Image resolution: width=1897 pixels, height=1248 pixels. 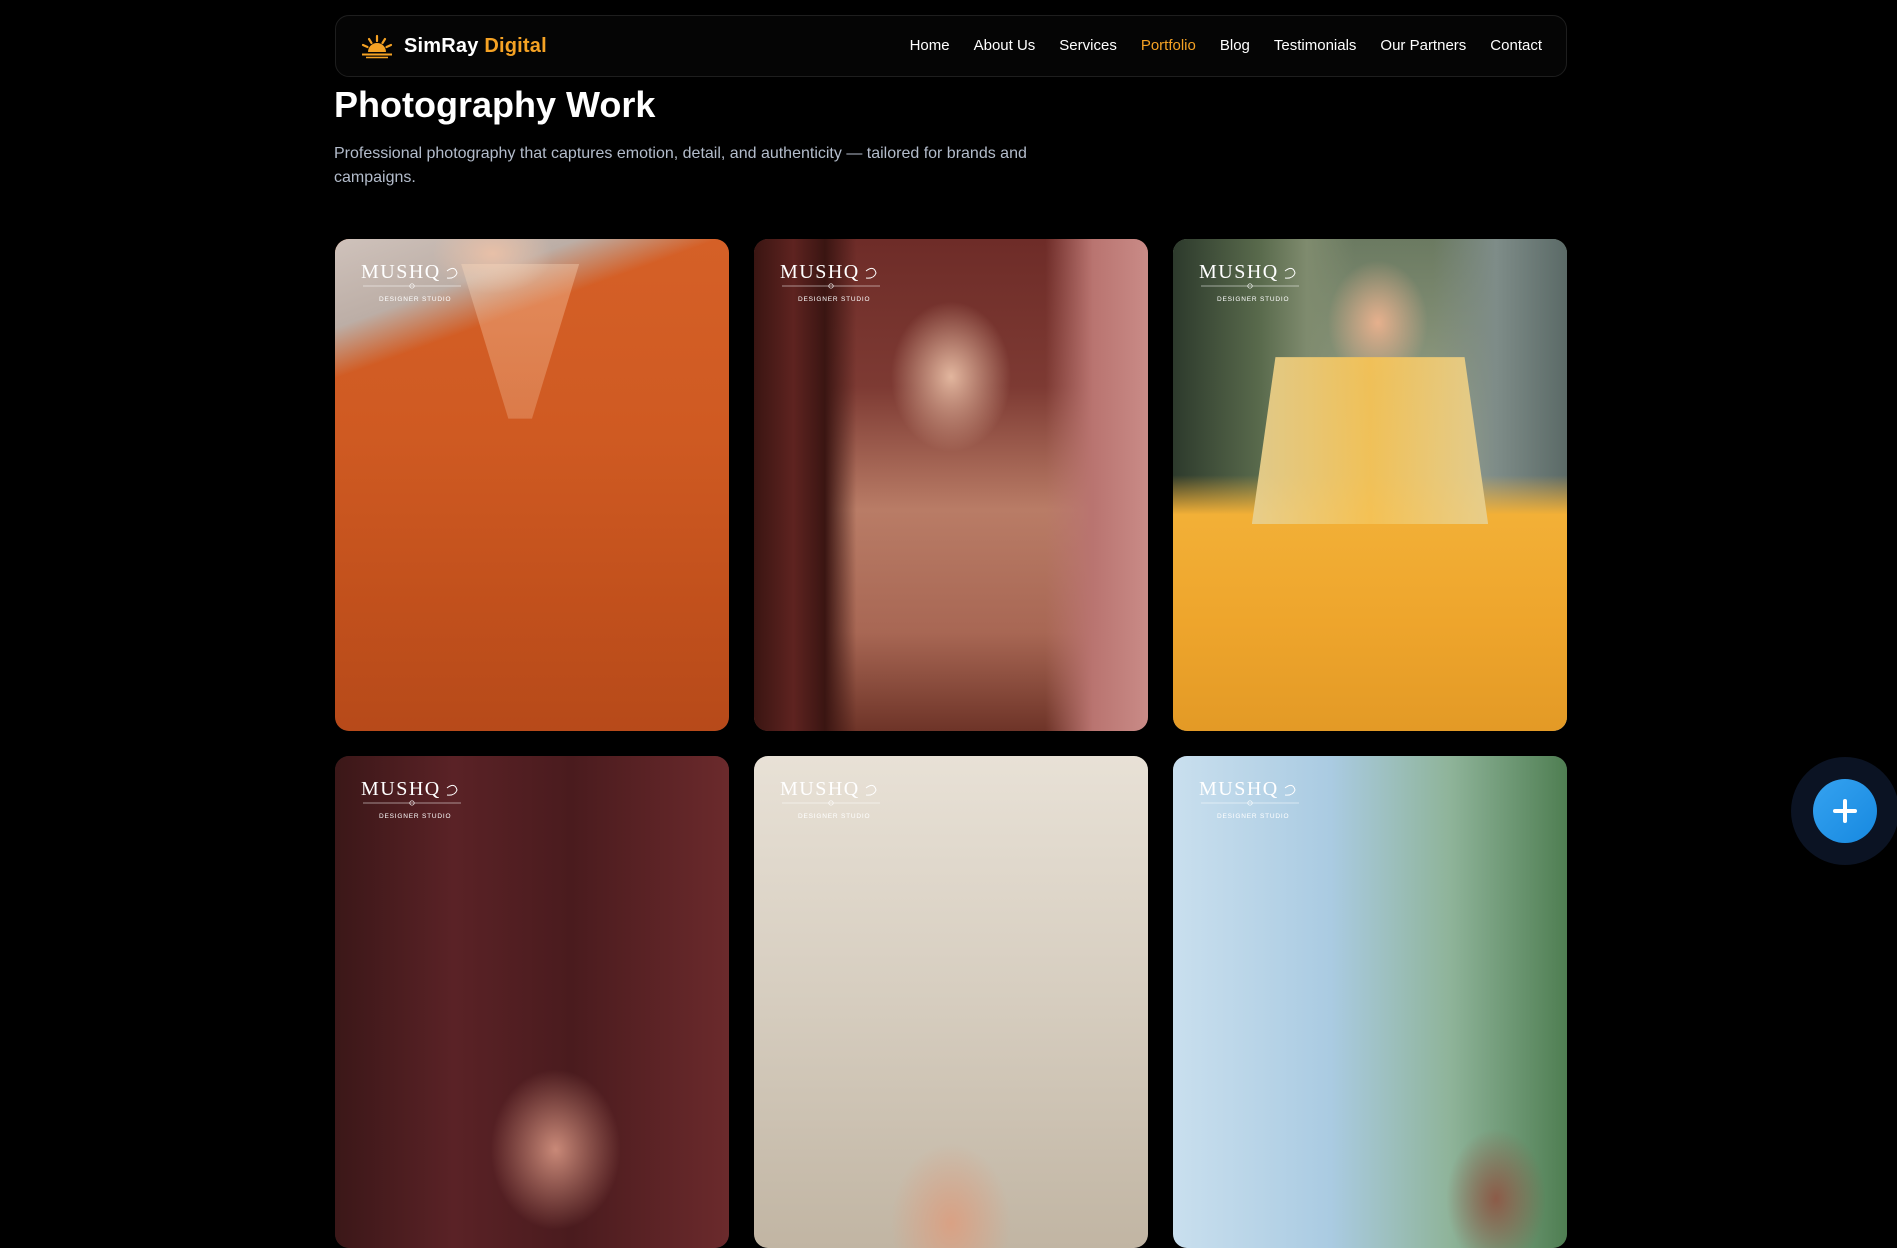 I want to click on outdoor-garden-portrait-photo, so click(x=1370, y=1002).